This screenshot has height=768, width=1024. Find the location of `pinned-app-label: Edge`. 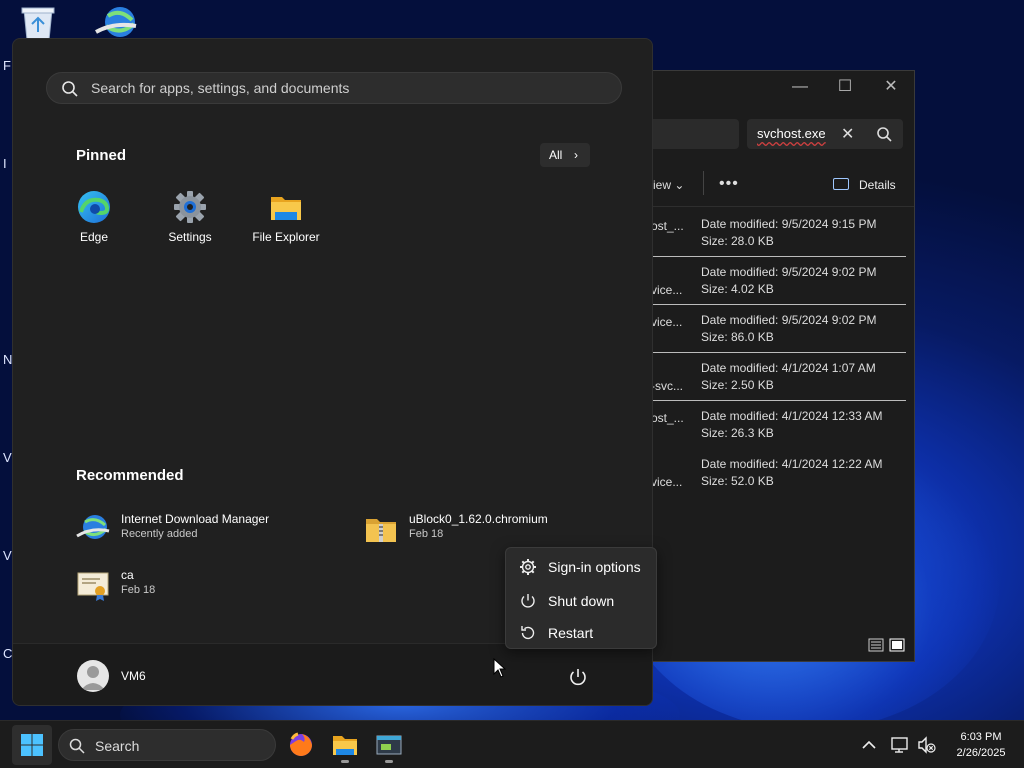

pinned-app-label: Edge is located at coordinates (94, 237).